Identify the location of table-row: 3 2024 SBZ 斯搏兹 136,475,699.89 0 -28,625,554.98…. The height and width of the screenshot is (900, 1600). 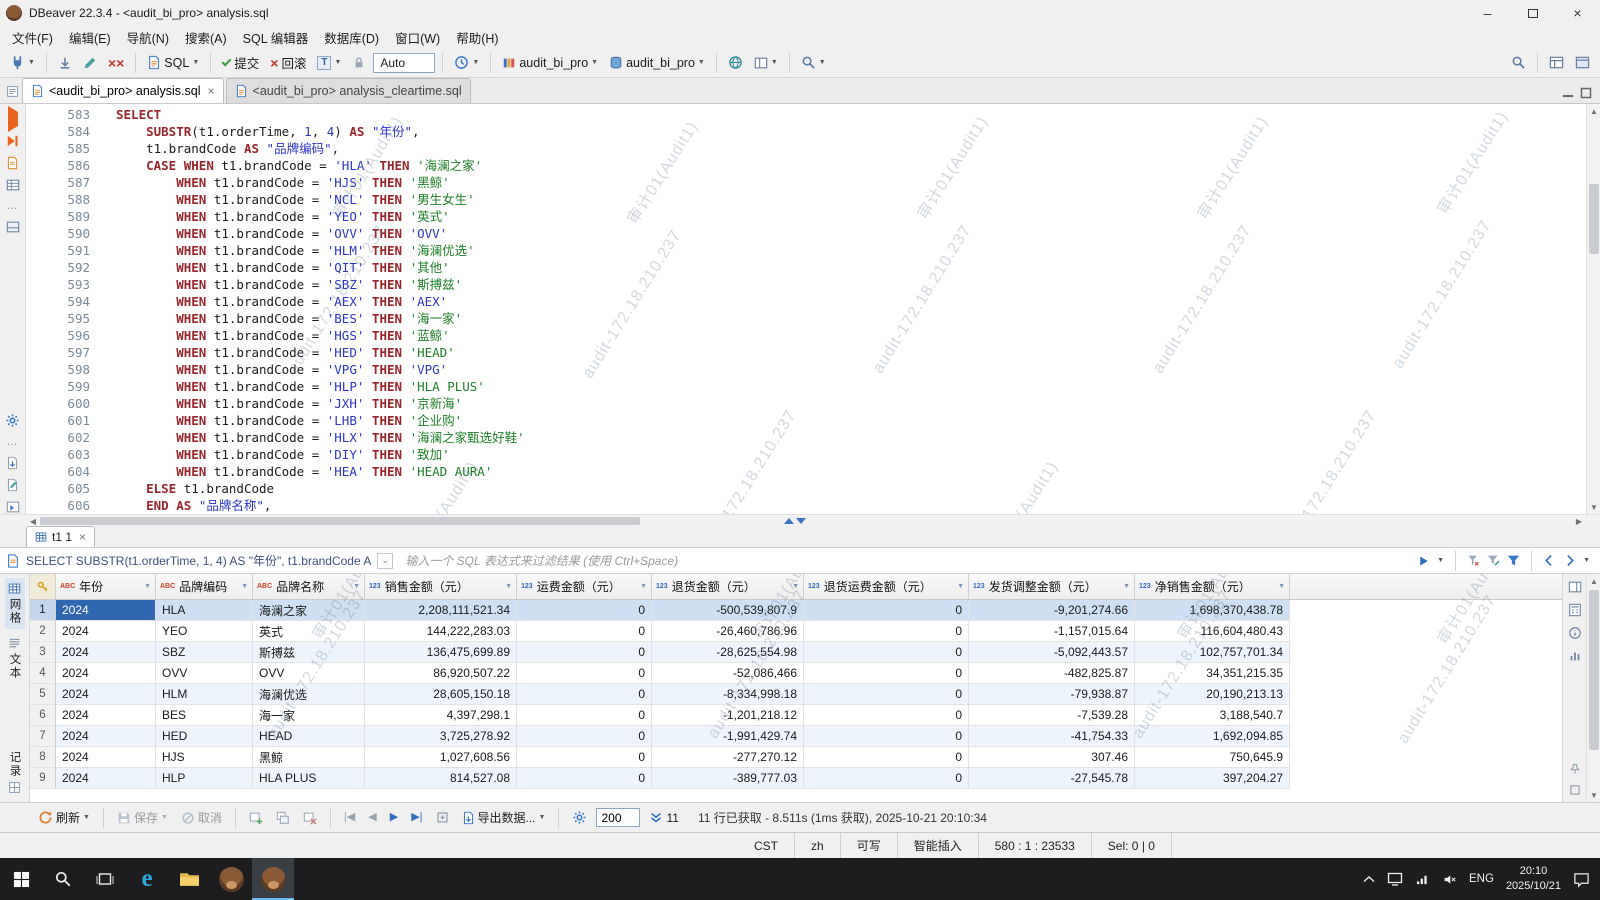
(796, 652).